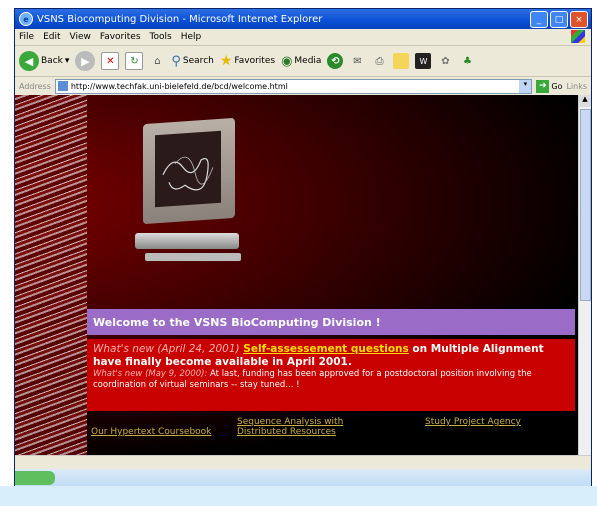 The image size is (597, 506). Describe the element at coordinates (559, 19) in the screenshot. I see `maximize-button: □` at that location.